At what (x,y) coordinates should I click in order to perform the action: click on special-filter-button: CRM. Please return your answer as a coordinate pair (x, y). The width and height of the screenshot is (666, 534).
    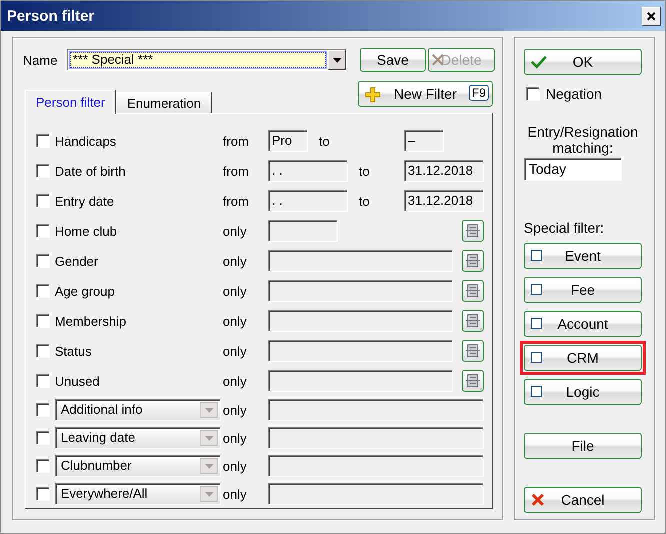
    Looking at the image, I should click on (583, 358).